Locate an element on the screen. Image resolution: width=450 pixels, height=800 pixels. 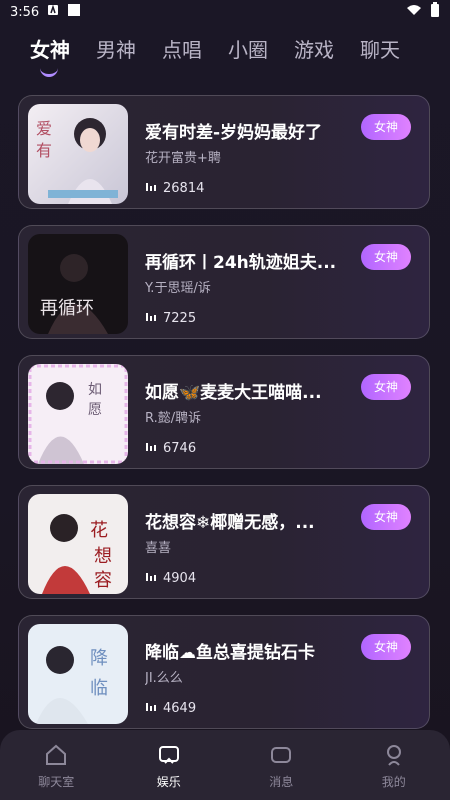
nav-profile: 我的 is located at coordinates (394, 765).